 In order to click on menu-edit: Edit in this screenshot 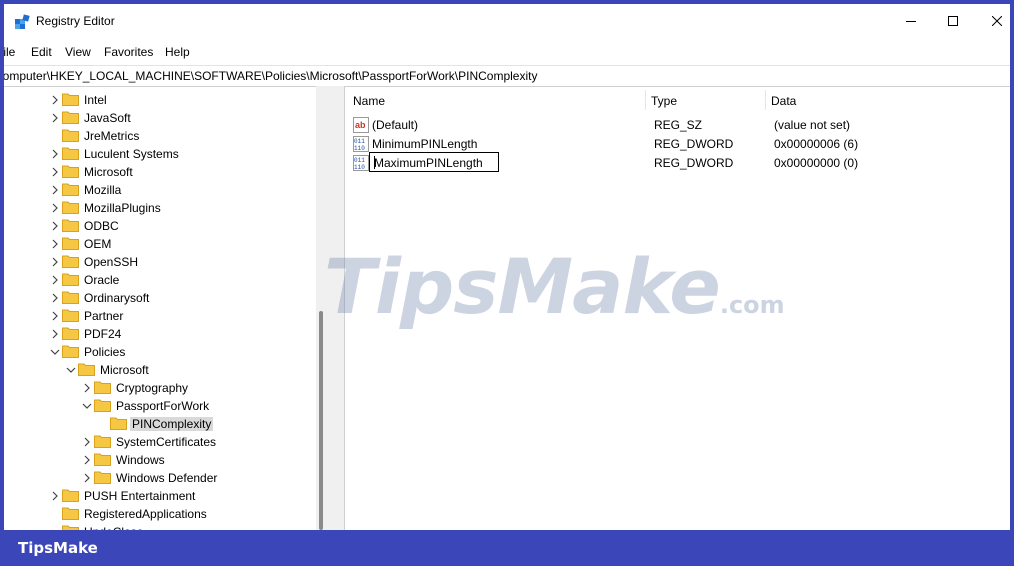, I will do `click(41, 52)`.